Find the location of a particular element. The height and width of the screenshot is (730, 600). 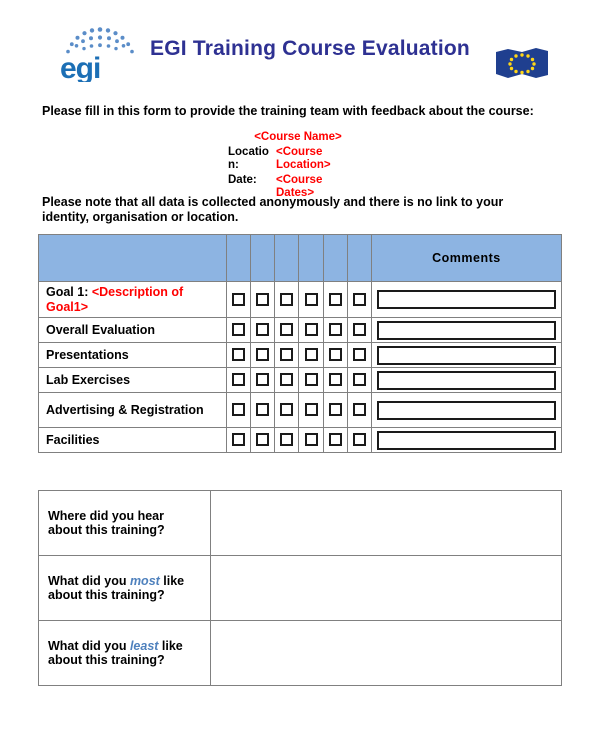

table-row: Presentations is located at coordinates (300, 355).